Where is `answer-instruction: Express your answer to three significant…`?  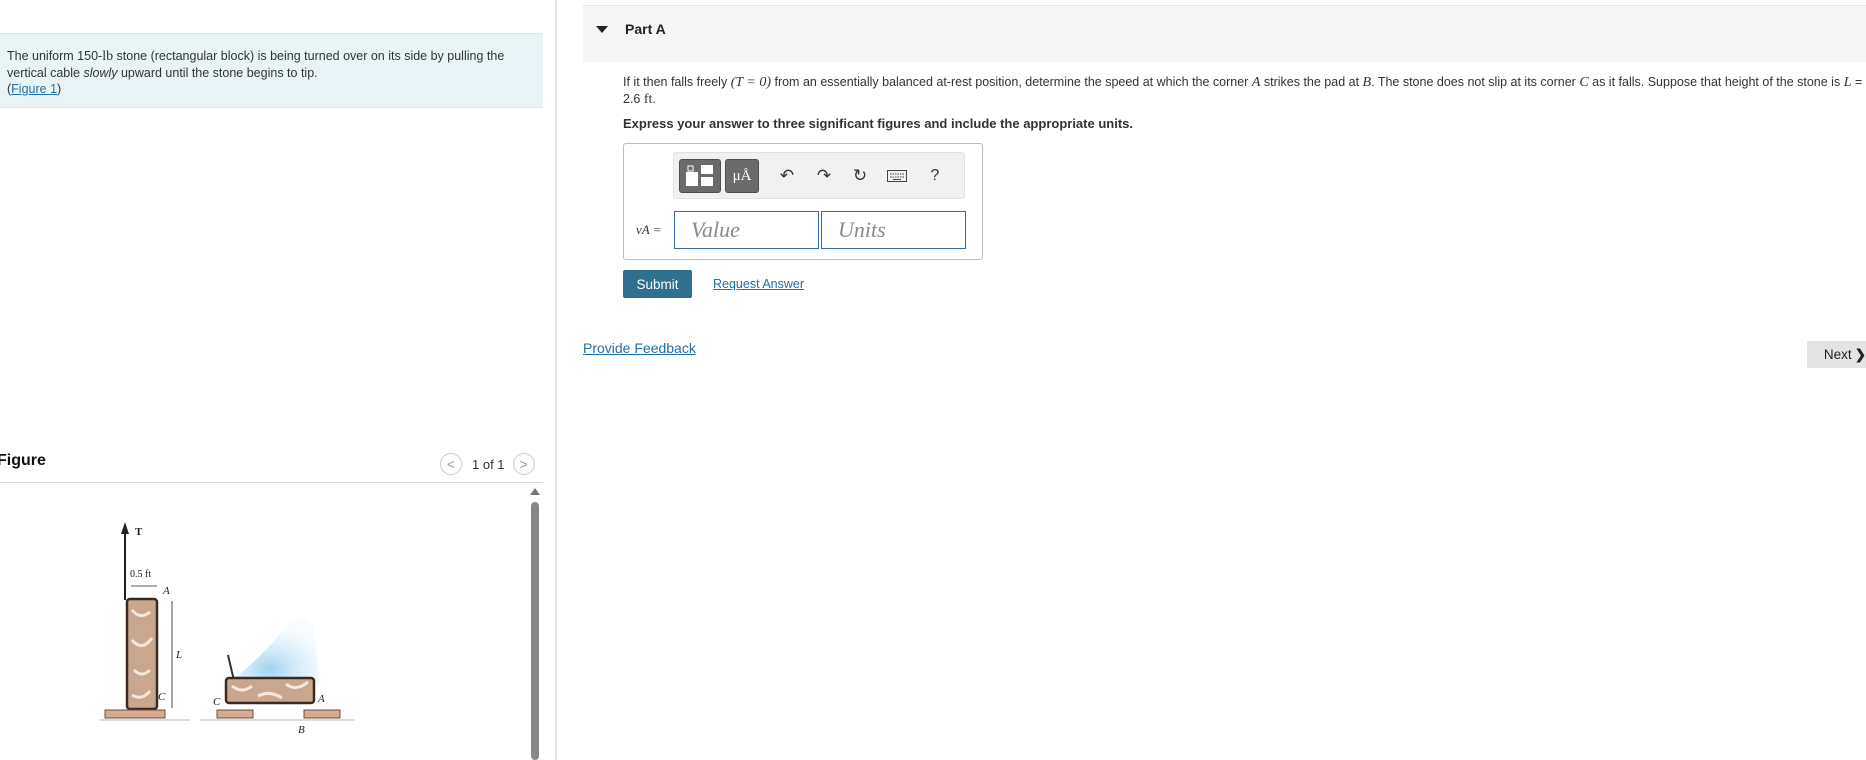 answer-instruction: Express your answer to three significant… is located at coordinates (878, 123).